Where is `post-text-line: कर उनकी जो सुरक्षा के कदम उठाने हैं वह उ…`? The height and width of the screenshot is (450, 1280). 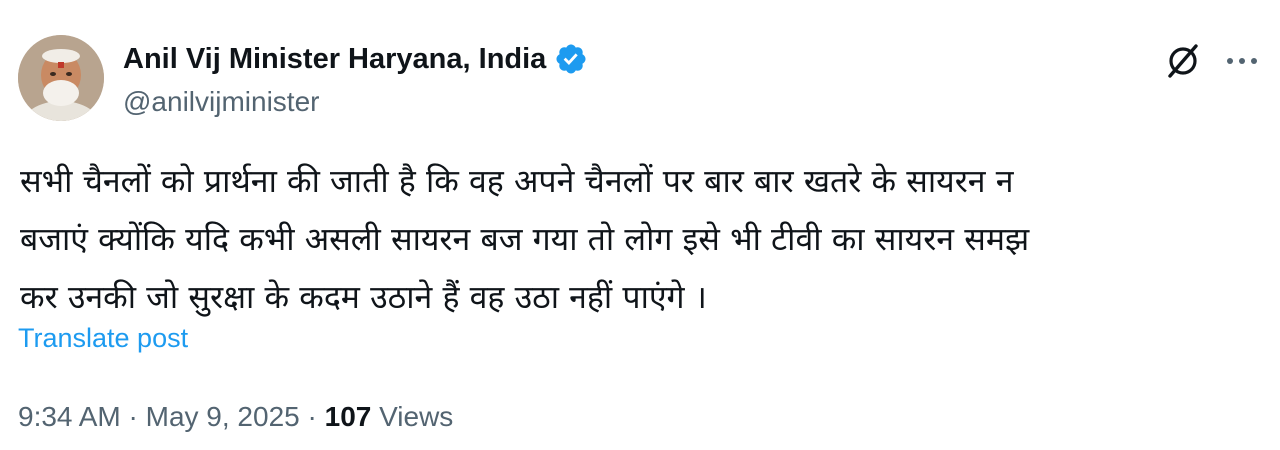 post-text-line: कर उनकी जो सुरक्षा के कदम उठाने हैं वह उ… is located at coordinates (363, 297).